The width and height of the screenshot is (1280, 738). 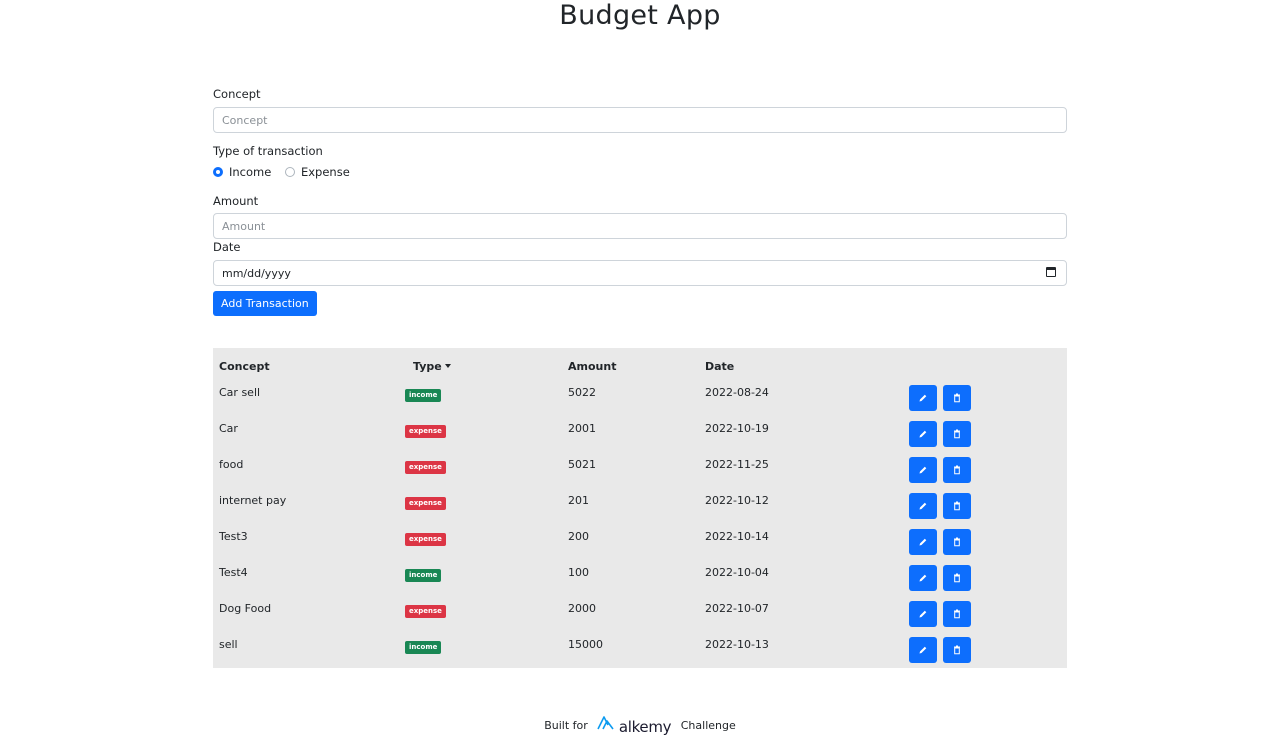 What do you see at coordinates (640, 120) in the screenshot?
I see `concept-input: Concept` at bounding box center [640, 120].